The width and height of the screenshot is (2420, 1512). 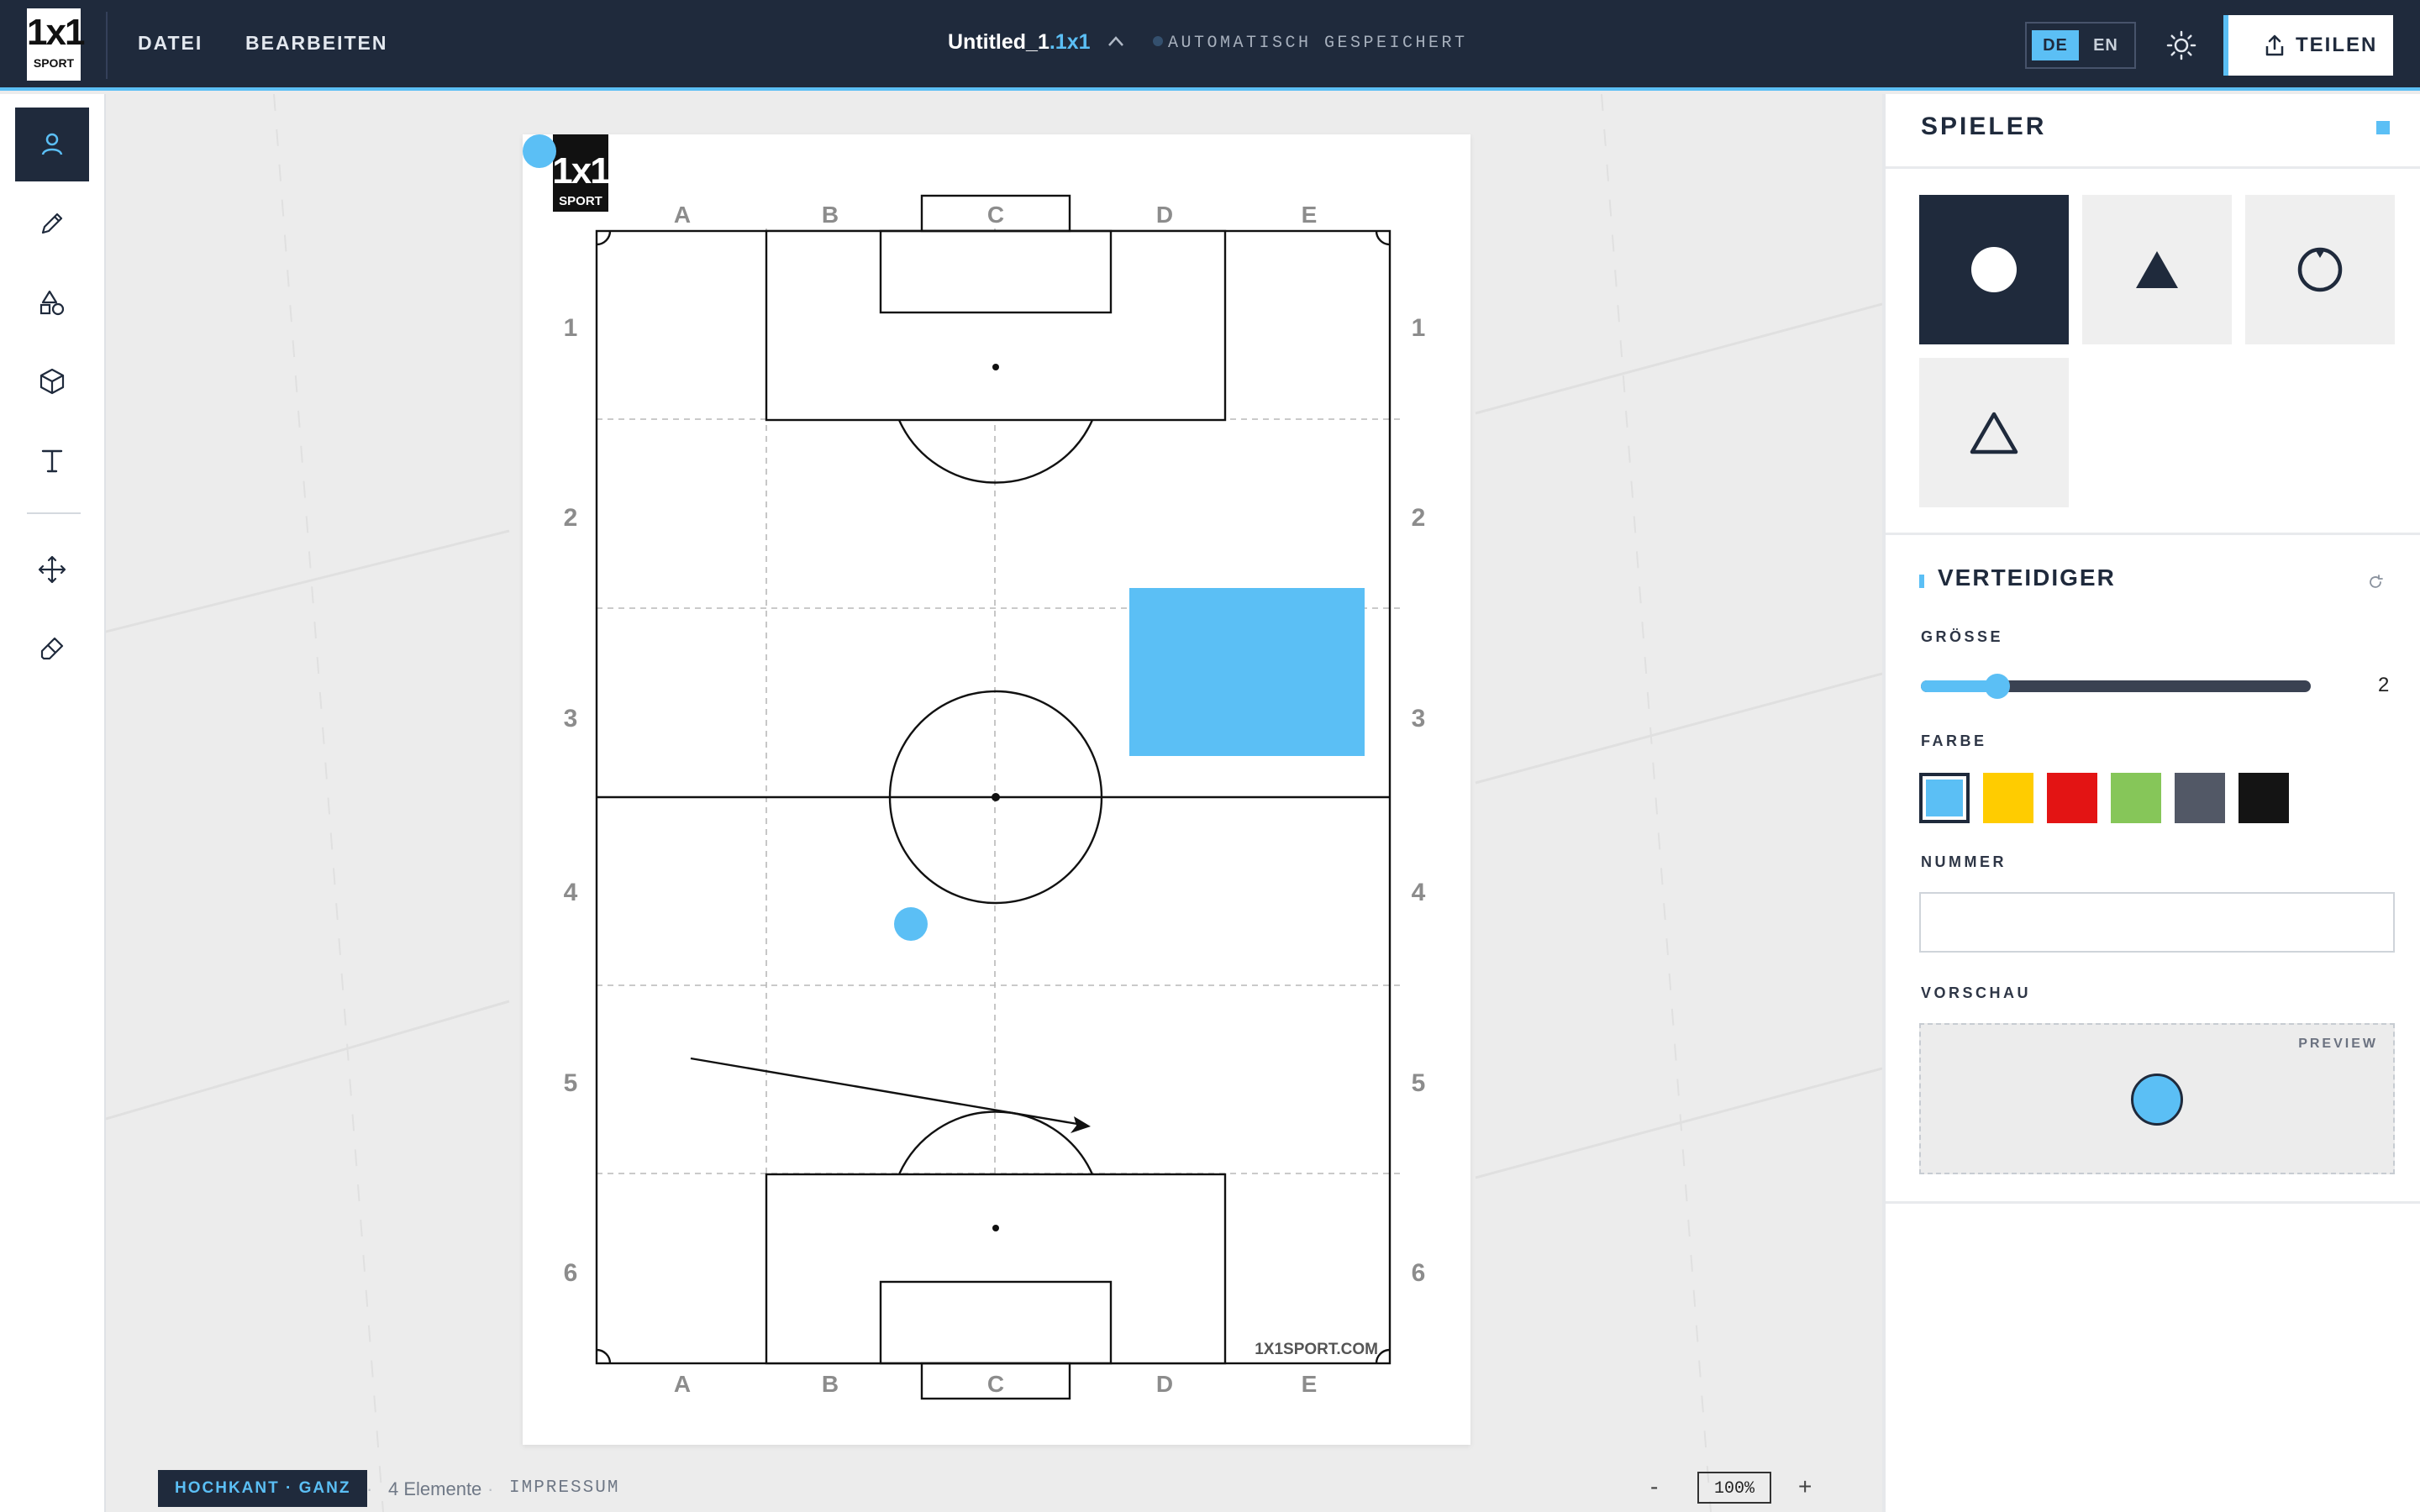 I want to click on preview-player, so click(x=2157, y=1100).